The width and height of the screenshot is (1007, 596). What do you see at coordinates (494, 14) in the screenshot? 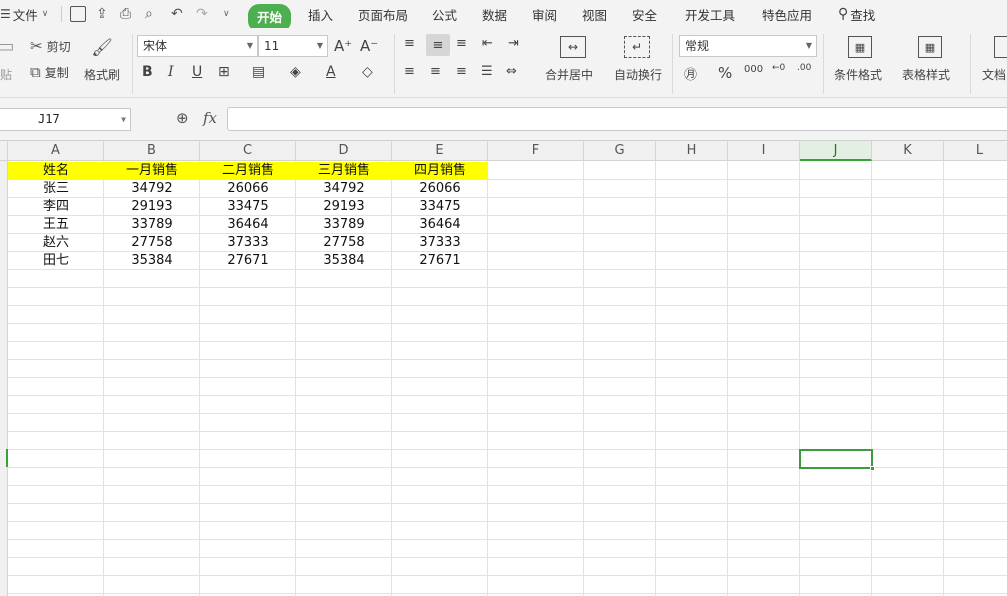
I see `tab-data: 数据` at bounding box center [494, 14].